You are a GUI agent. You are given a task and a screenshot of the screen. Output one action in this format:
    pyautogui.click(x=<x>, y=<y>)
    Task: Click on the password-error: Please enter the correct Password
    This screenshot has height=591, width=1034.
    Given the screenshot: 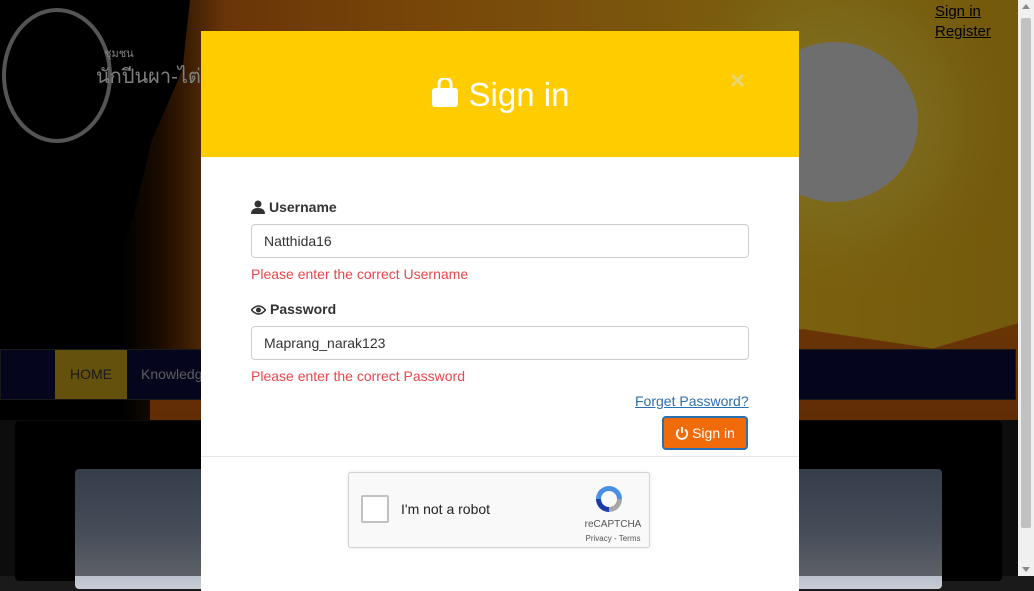 What is the action you would take?
    pyautogui.click(x=358, y=376)
    